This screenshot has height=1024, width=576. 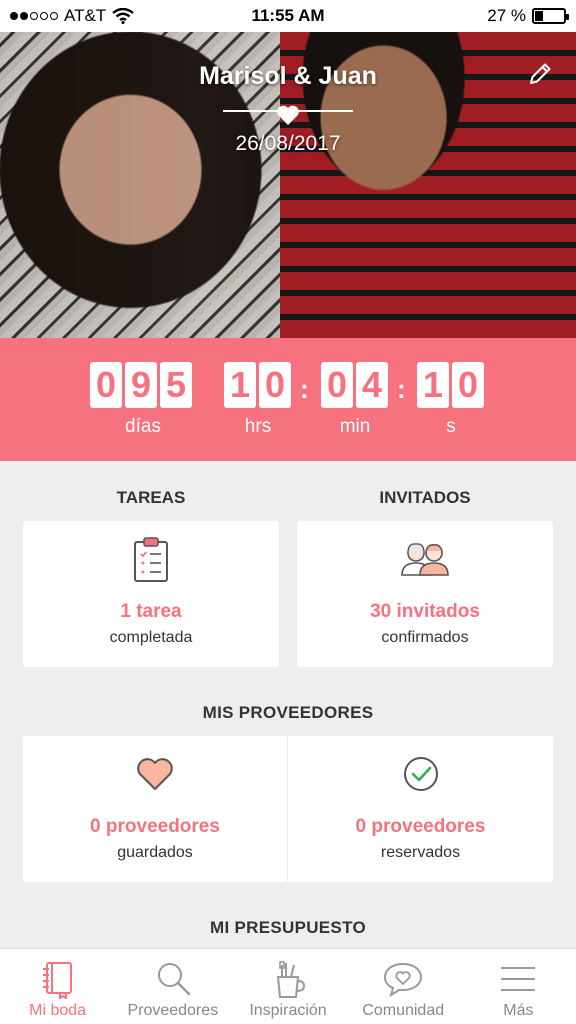 I want to click on notebook-icon, so click(x=57, y=980).